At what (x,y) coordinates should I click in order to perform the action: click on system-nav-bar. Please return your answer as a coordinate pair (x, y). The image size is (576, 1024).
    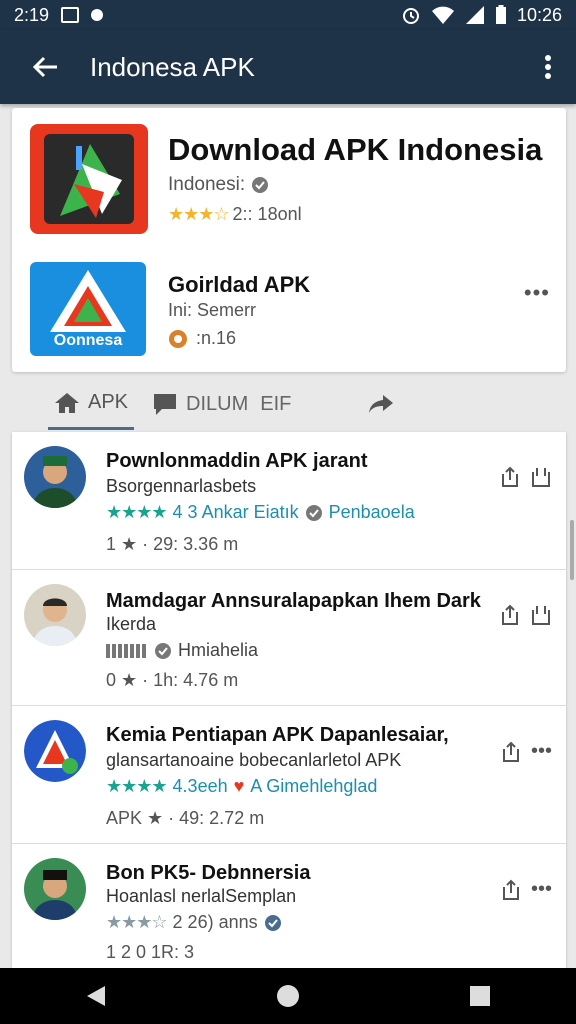
    Looking at the image, I should click on (288, 996).